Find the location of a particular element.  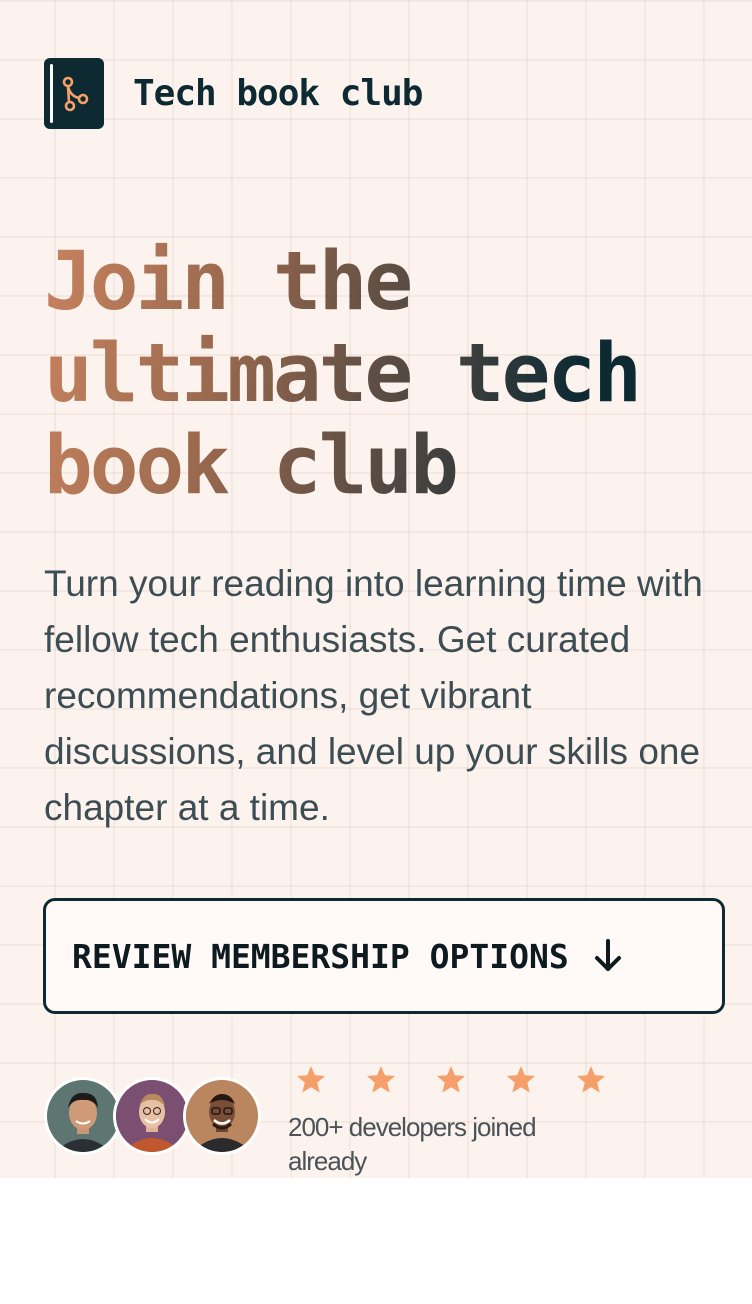

social-proof-text: 200+ developers joined already is located at coordinates (412, 1144).